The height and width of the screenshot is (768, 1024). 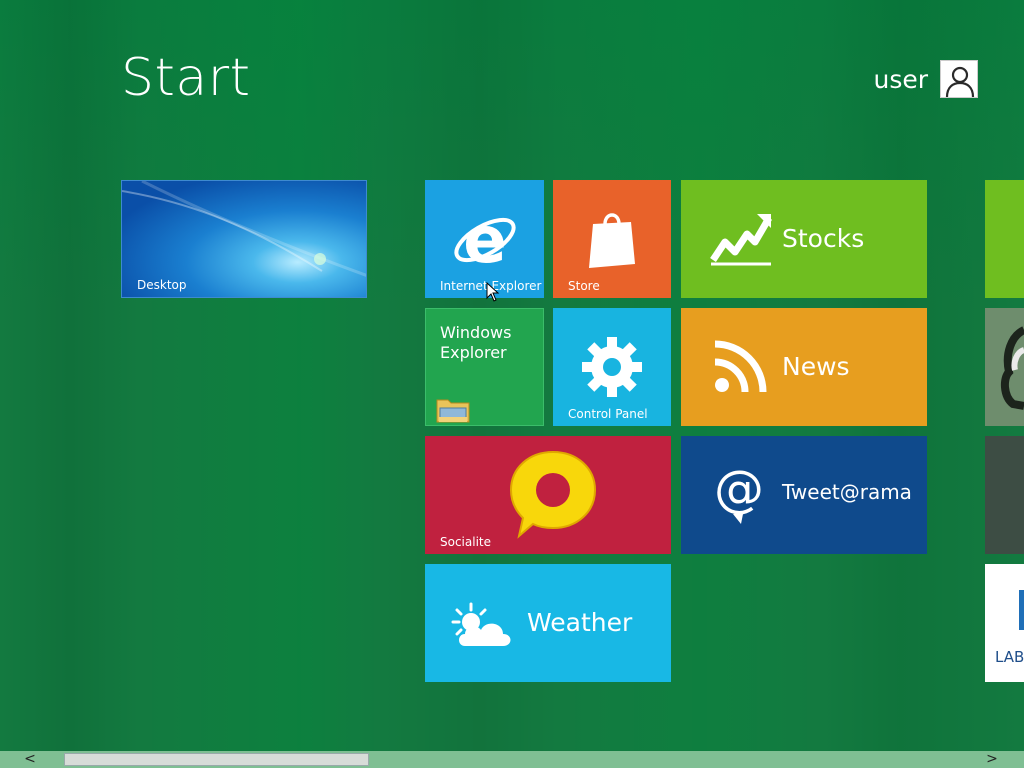 I want to click on tile-control-panel: Control Panel, so click(x=612, y=367).